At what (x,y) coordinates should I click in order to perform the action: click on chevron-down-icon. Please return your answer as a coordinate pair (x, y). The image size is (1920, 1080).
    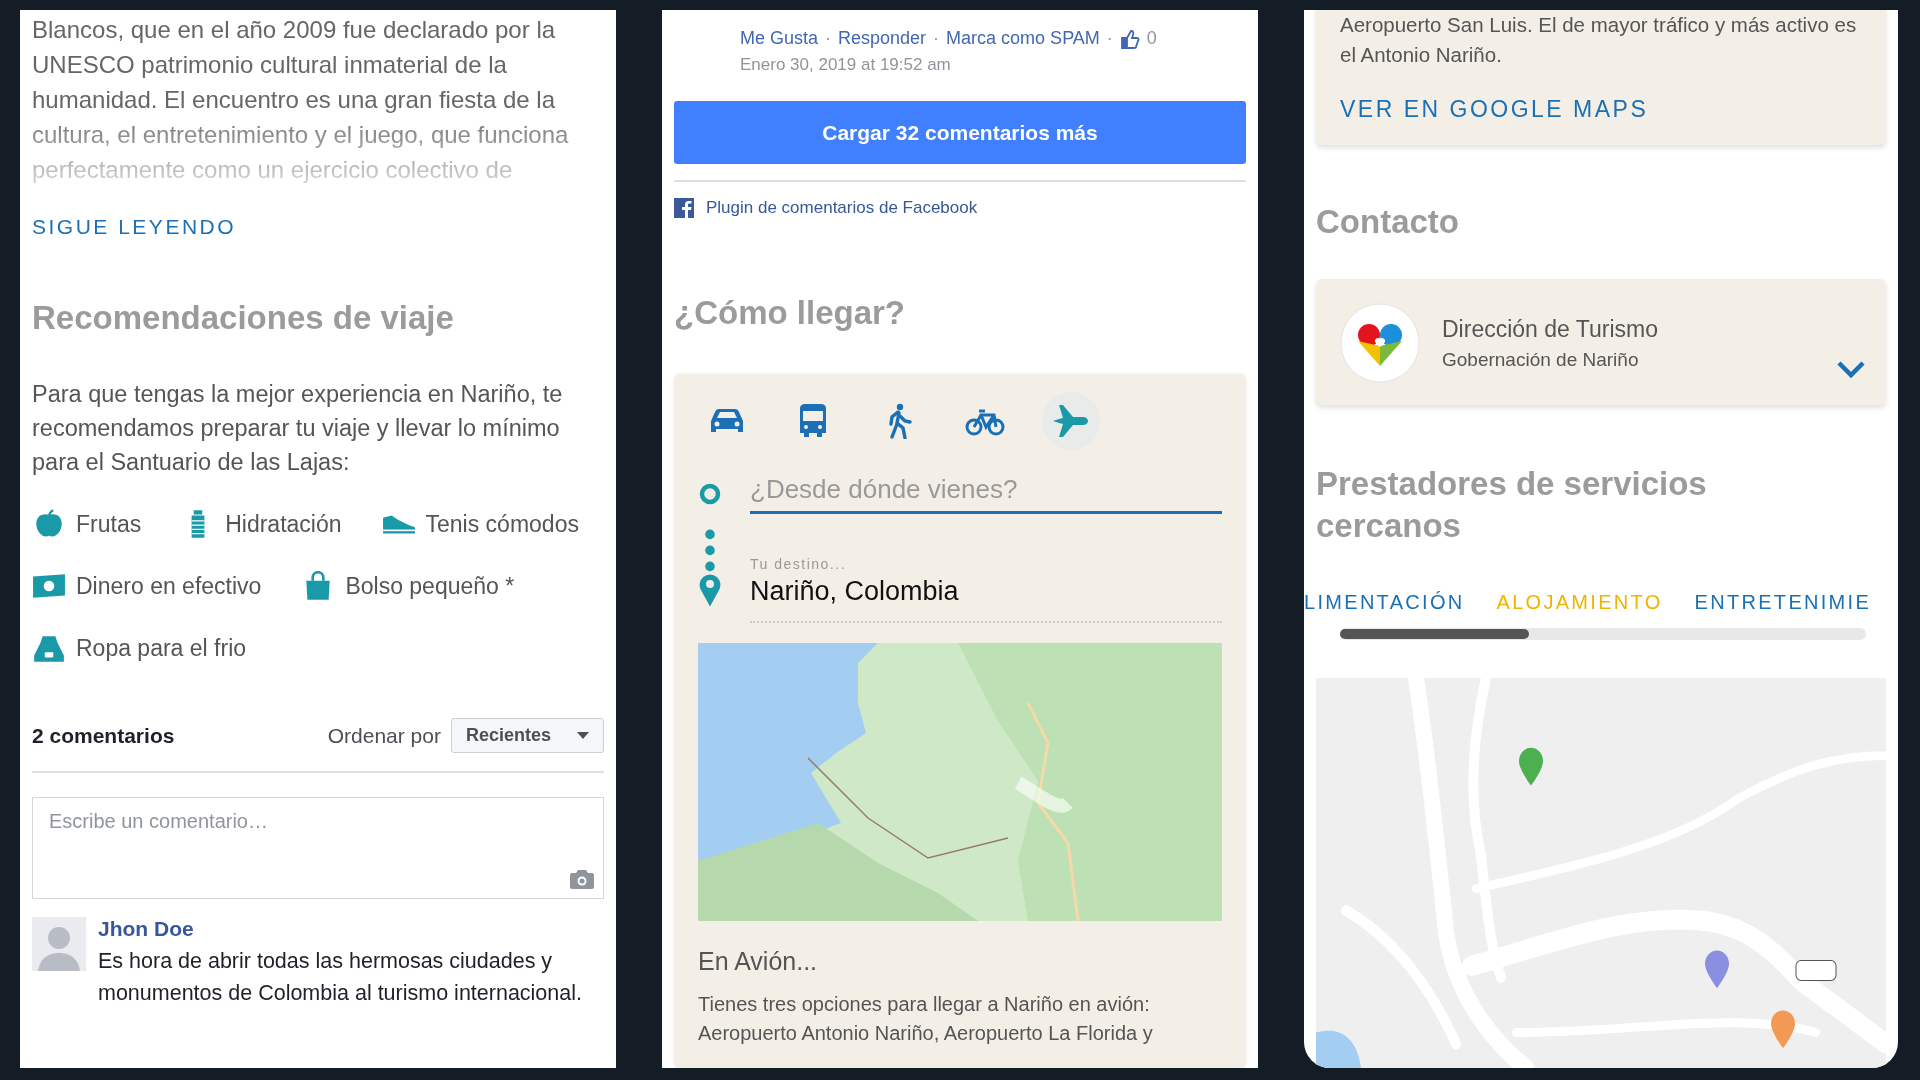
    Looking at the image, I should click on (1851, 369).